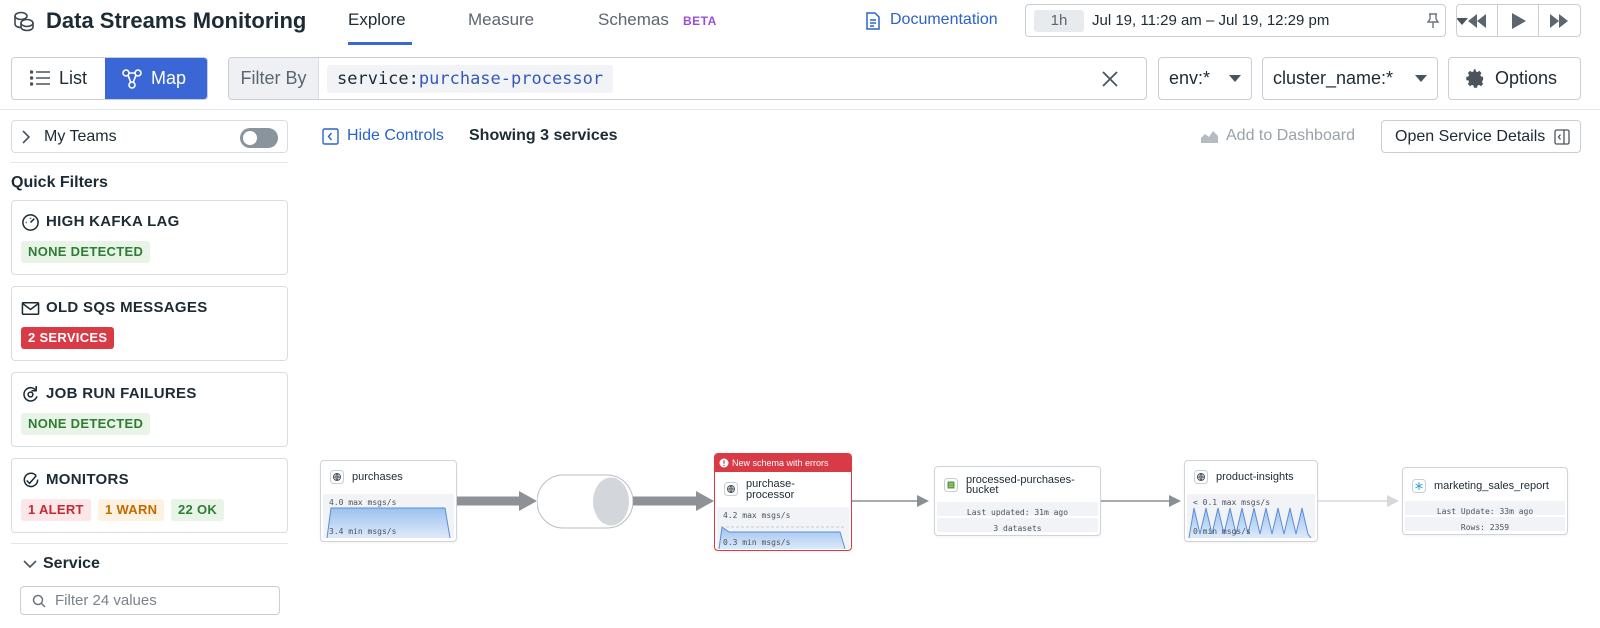  I want to click on status-badge: 2 SERVICES, so click(68, 338).